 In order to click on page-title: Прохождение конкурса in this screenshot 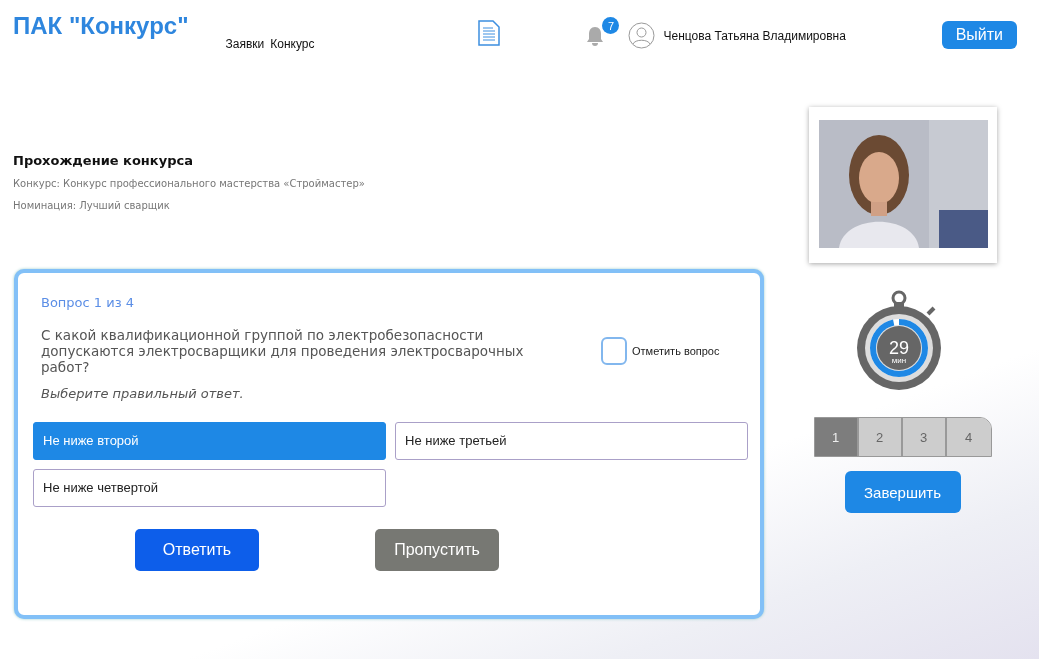, I will do `click(103, 160)`.